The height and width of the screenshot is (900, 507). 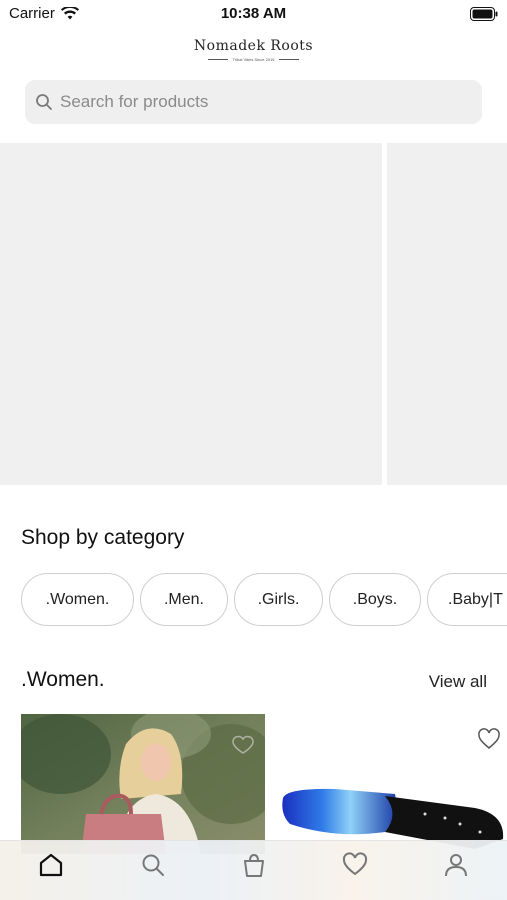 I want to click on tab-bar, so click(x=253, y=870).